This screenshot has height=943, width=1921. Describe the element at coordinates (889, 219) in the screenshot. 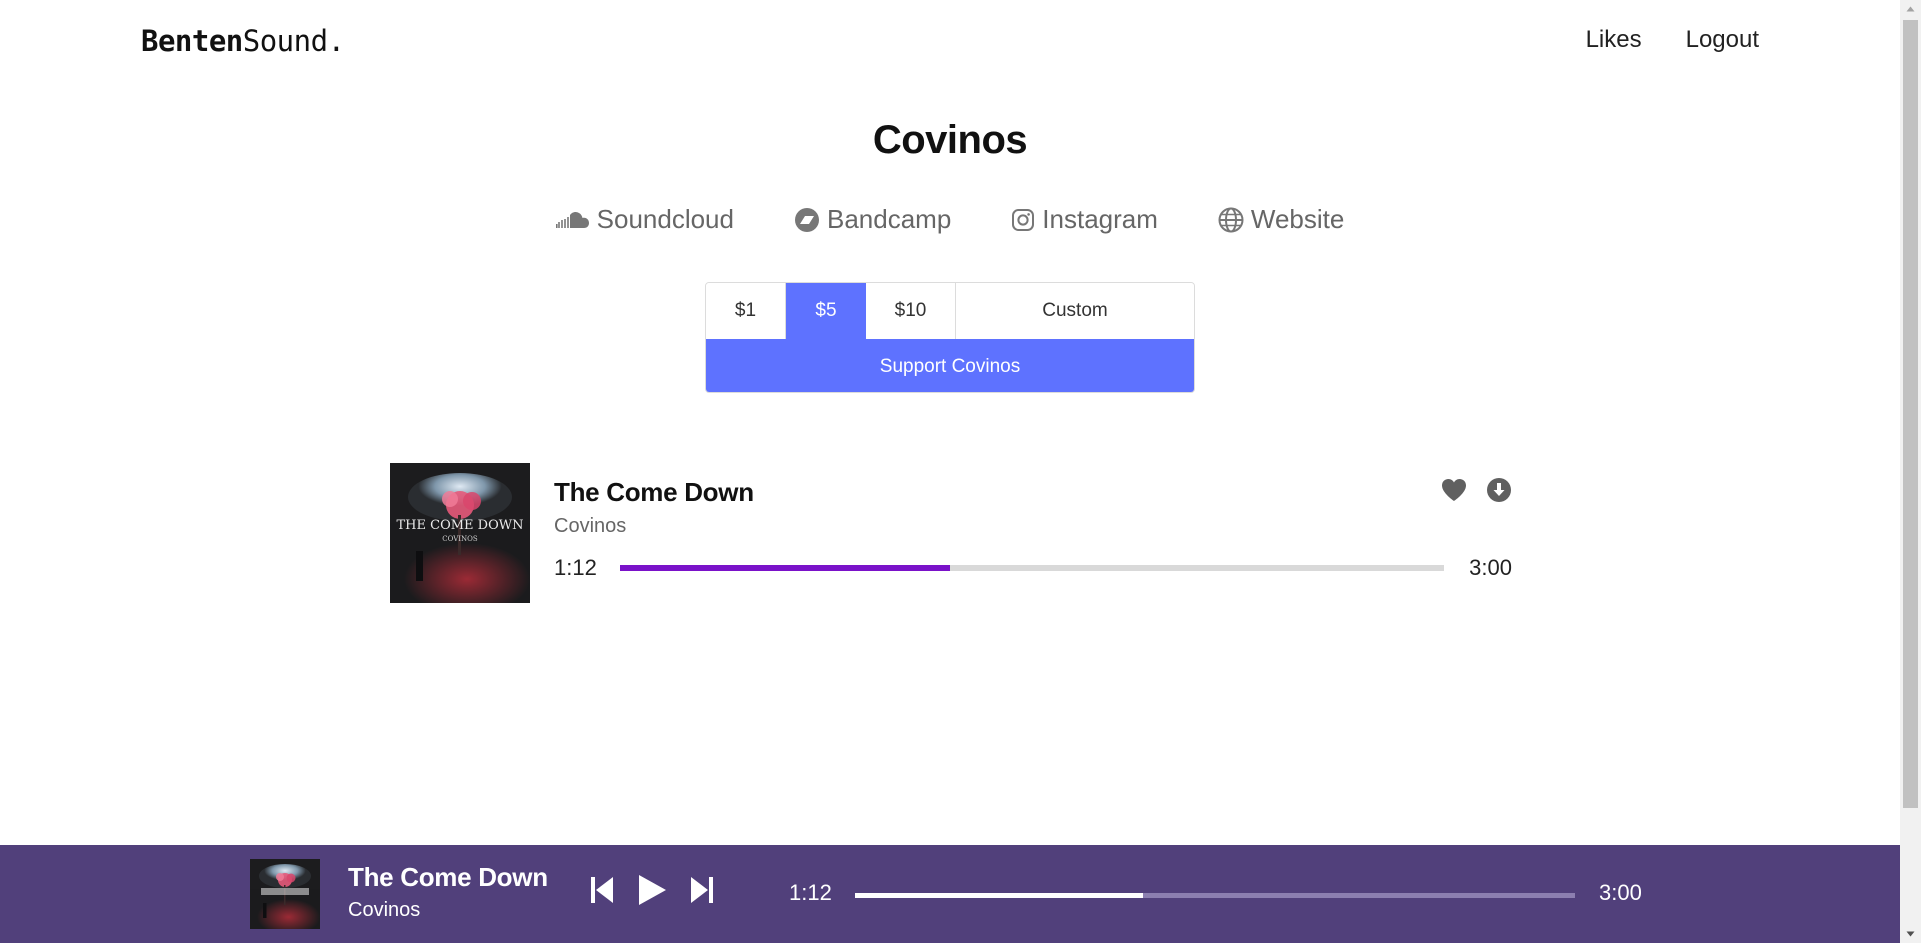

I see `social-bandcamp-label: Bandcamp` at that location.